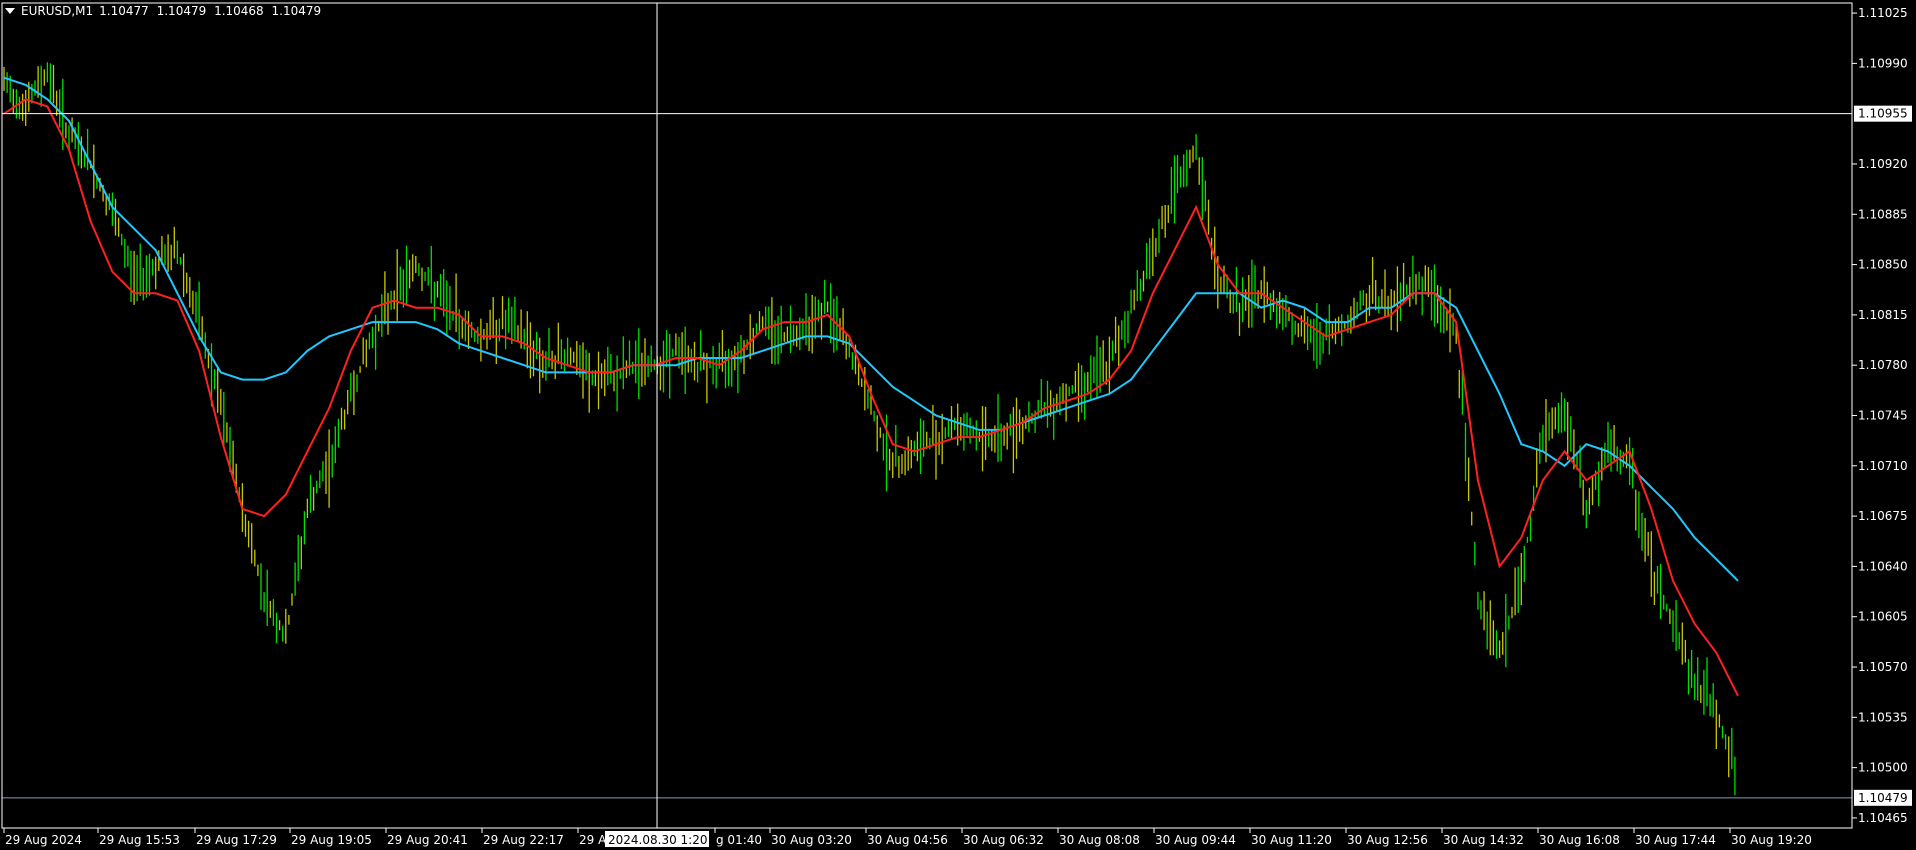 This screenshot has width=1916, height=850. I want to click on price-tick-label: 1.10815, so click(1883, 315).